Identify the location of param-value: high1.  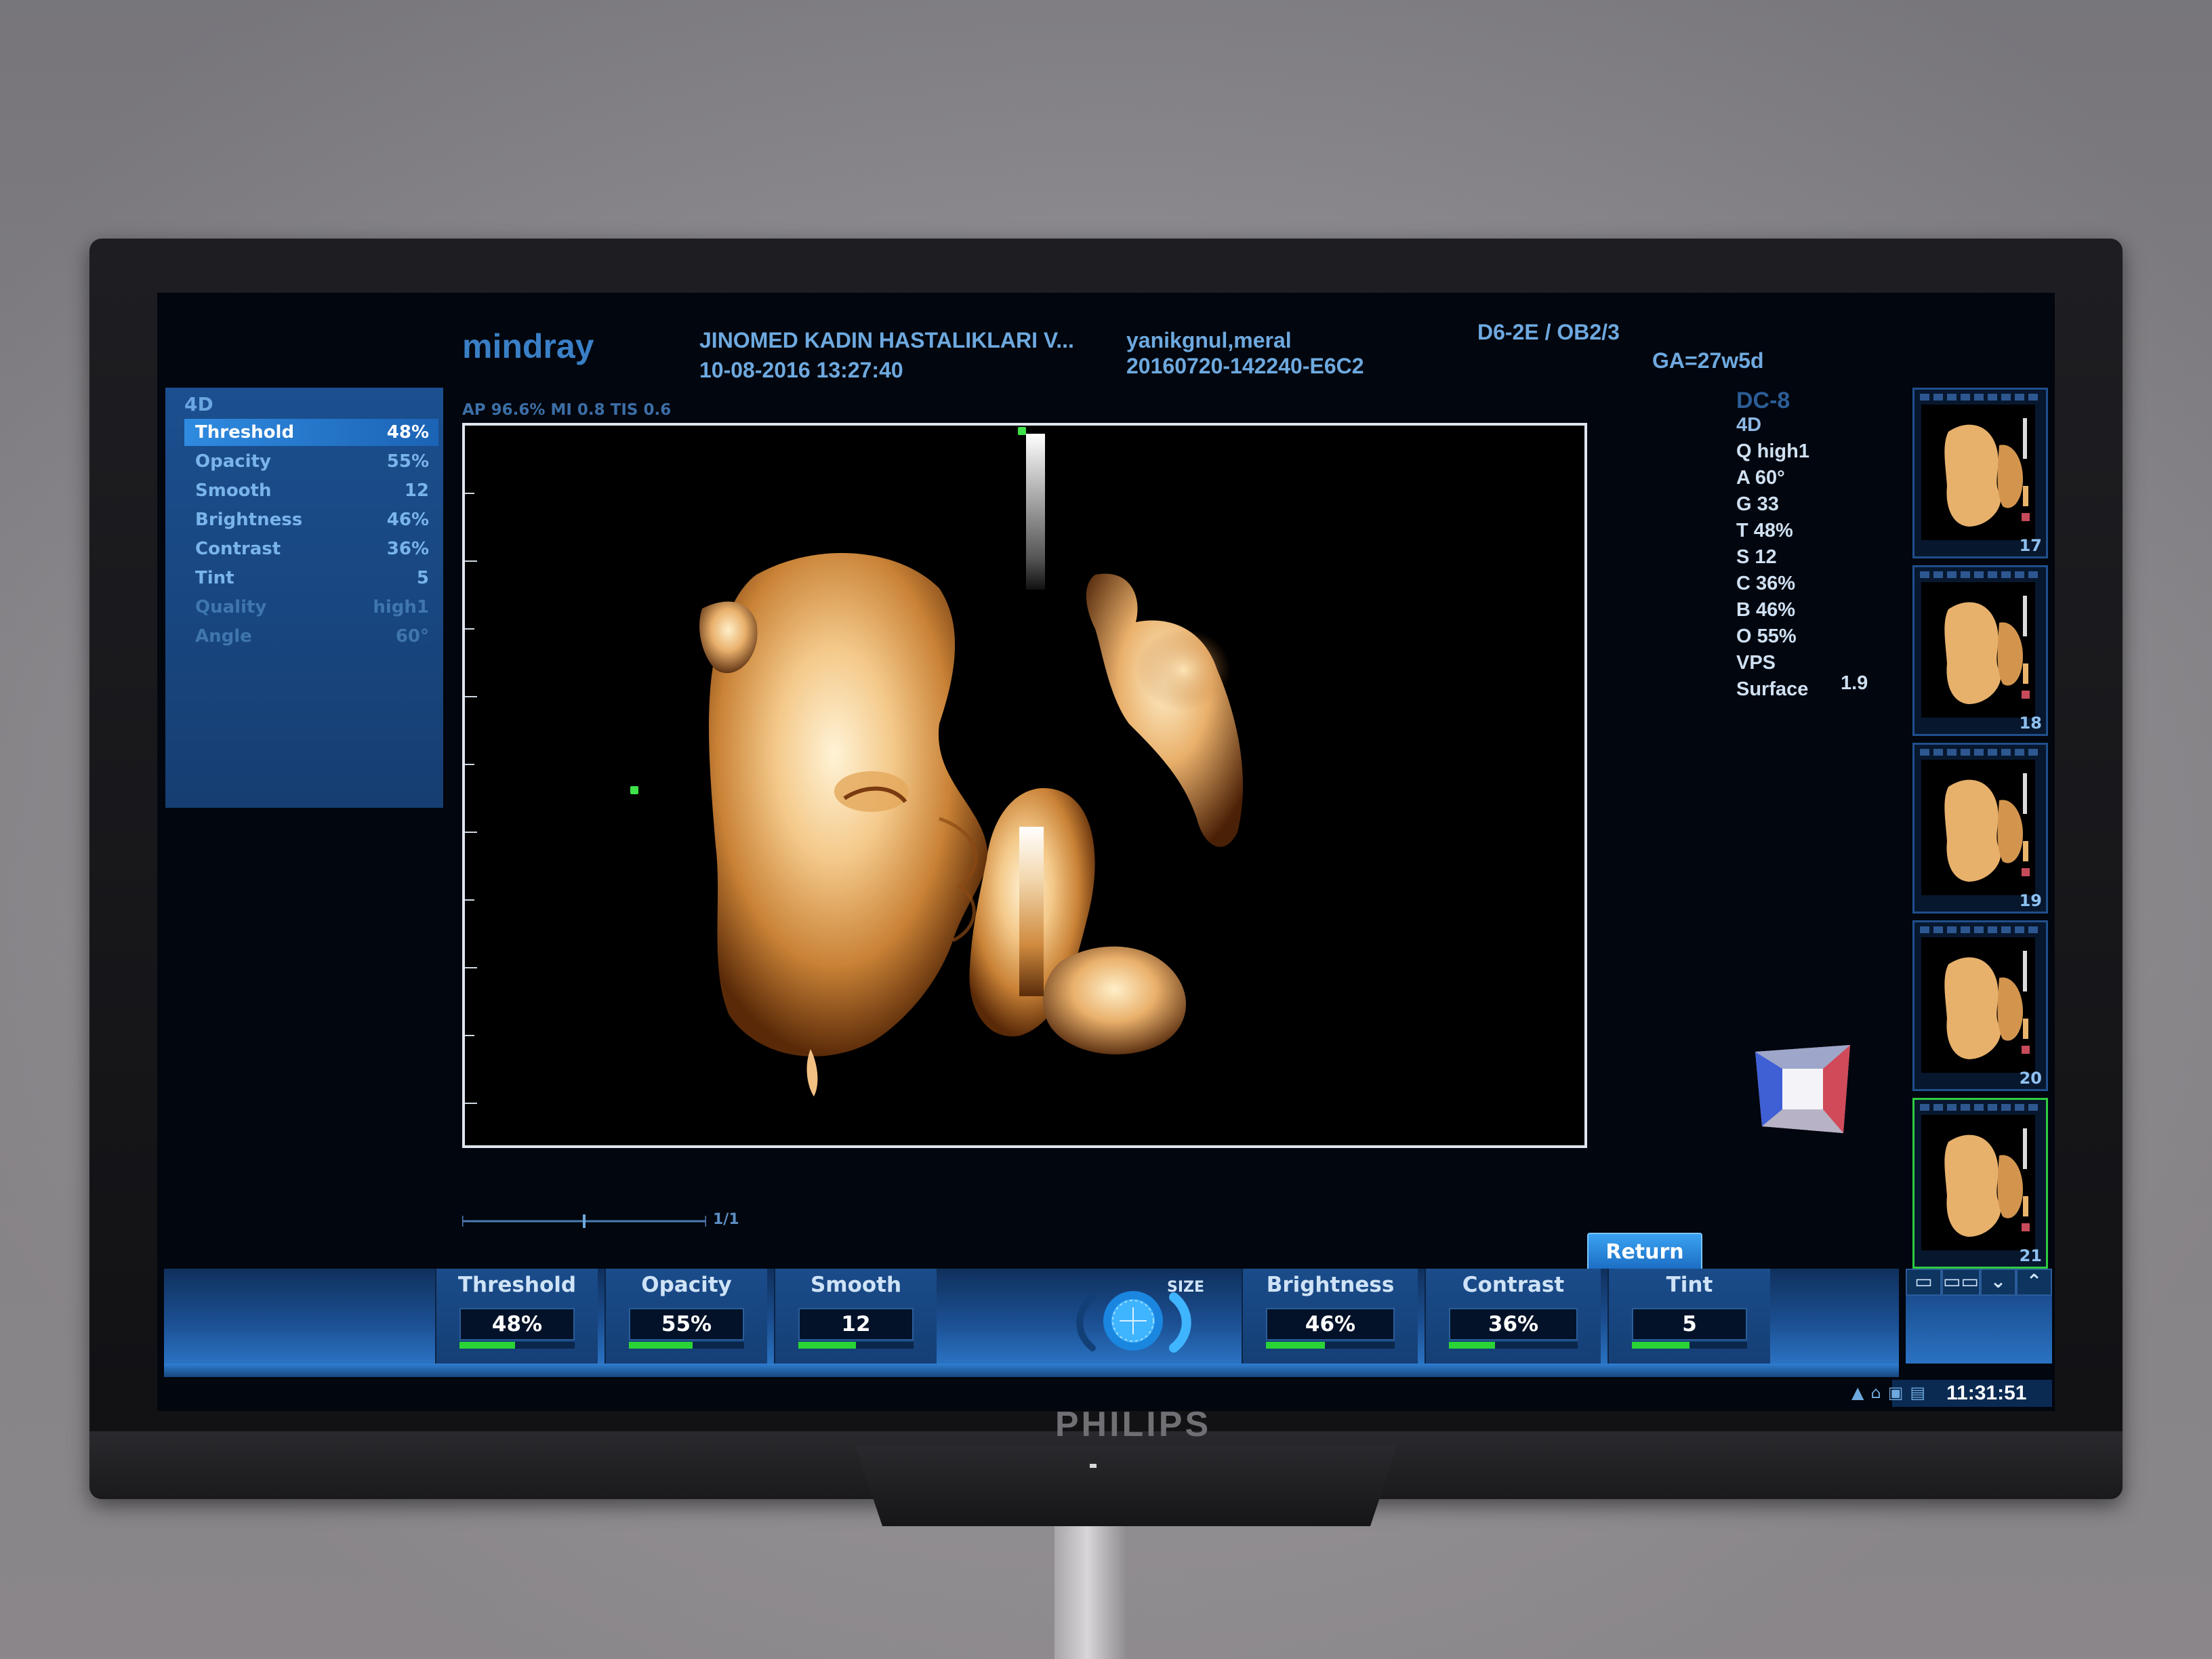
(401, 607).